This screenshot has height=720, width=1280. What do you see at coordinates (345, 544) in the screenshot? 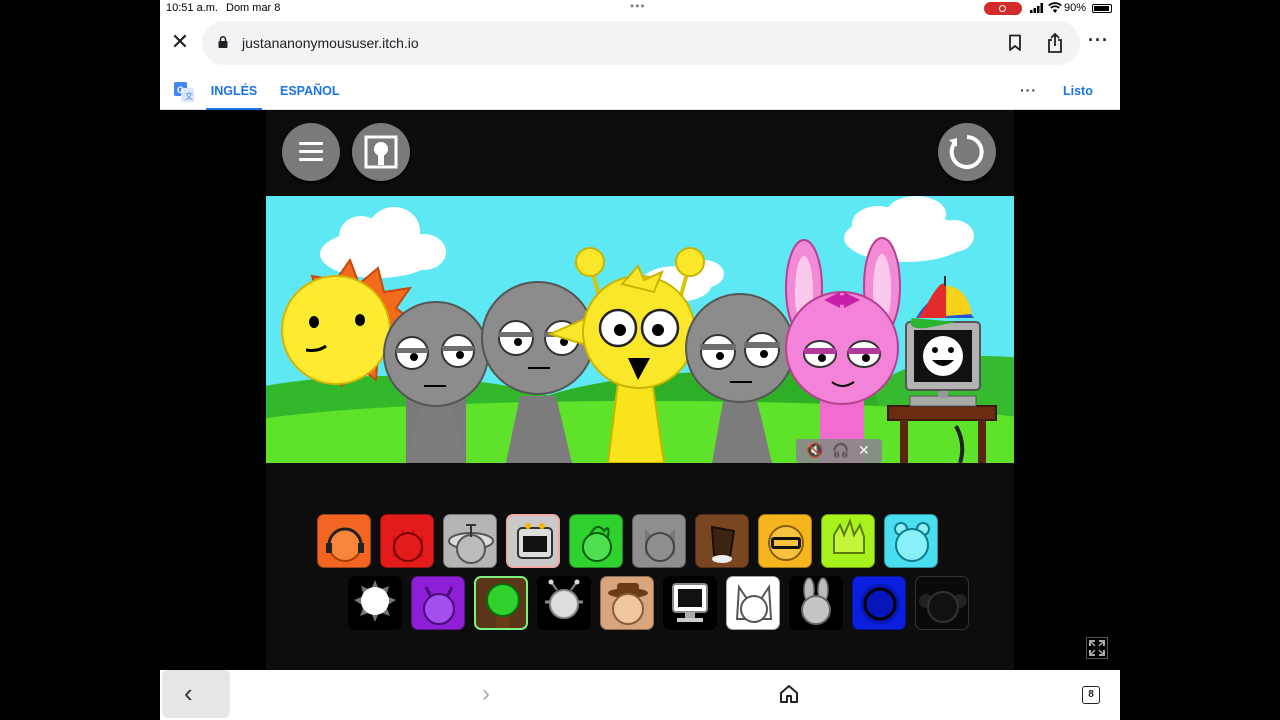
I see `orange-headphones-icon` at bounding box center [345, 544].